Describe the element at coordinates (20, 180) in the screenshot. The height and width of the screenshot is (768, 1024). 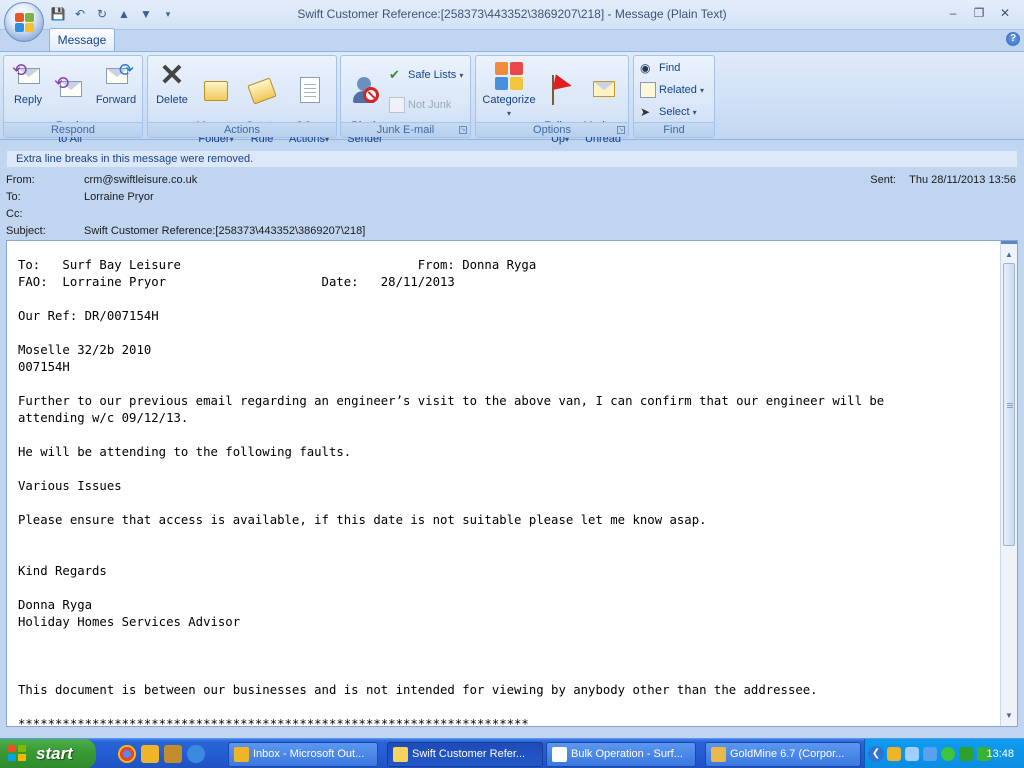
I see `from-label: From:` at that location.